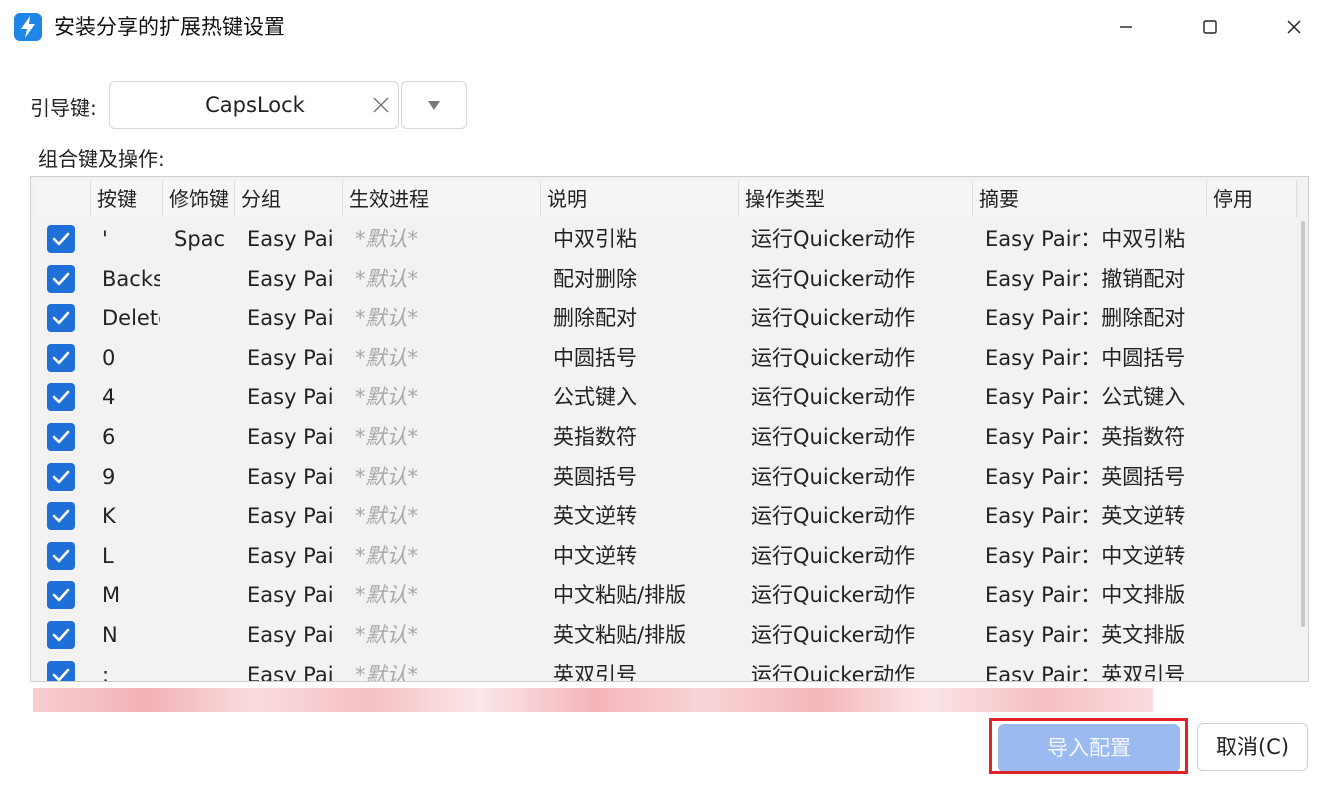  Describe the element at coordinates (110, 635) in the screenshot. I see `cell-key: N` at that location.